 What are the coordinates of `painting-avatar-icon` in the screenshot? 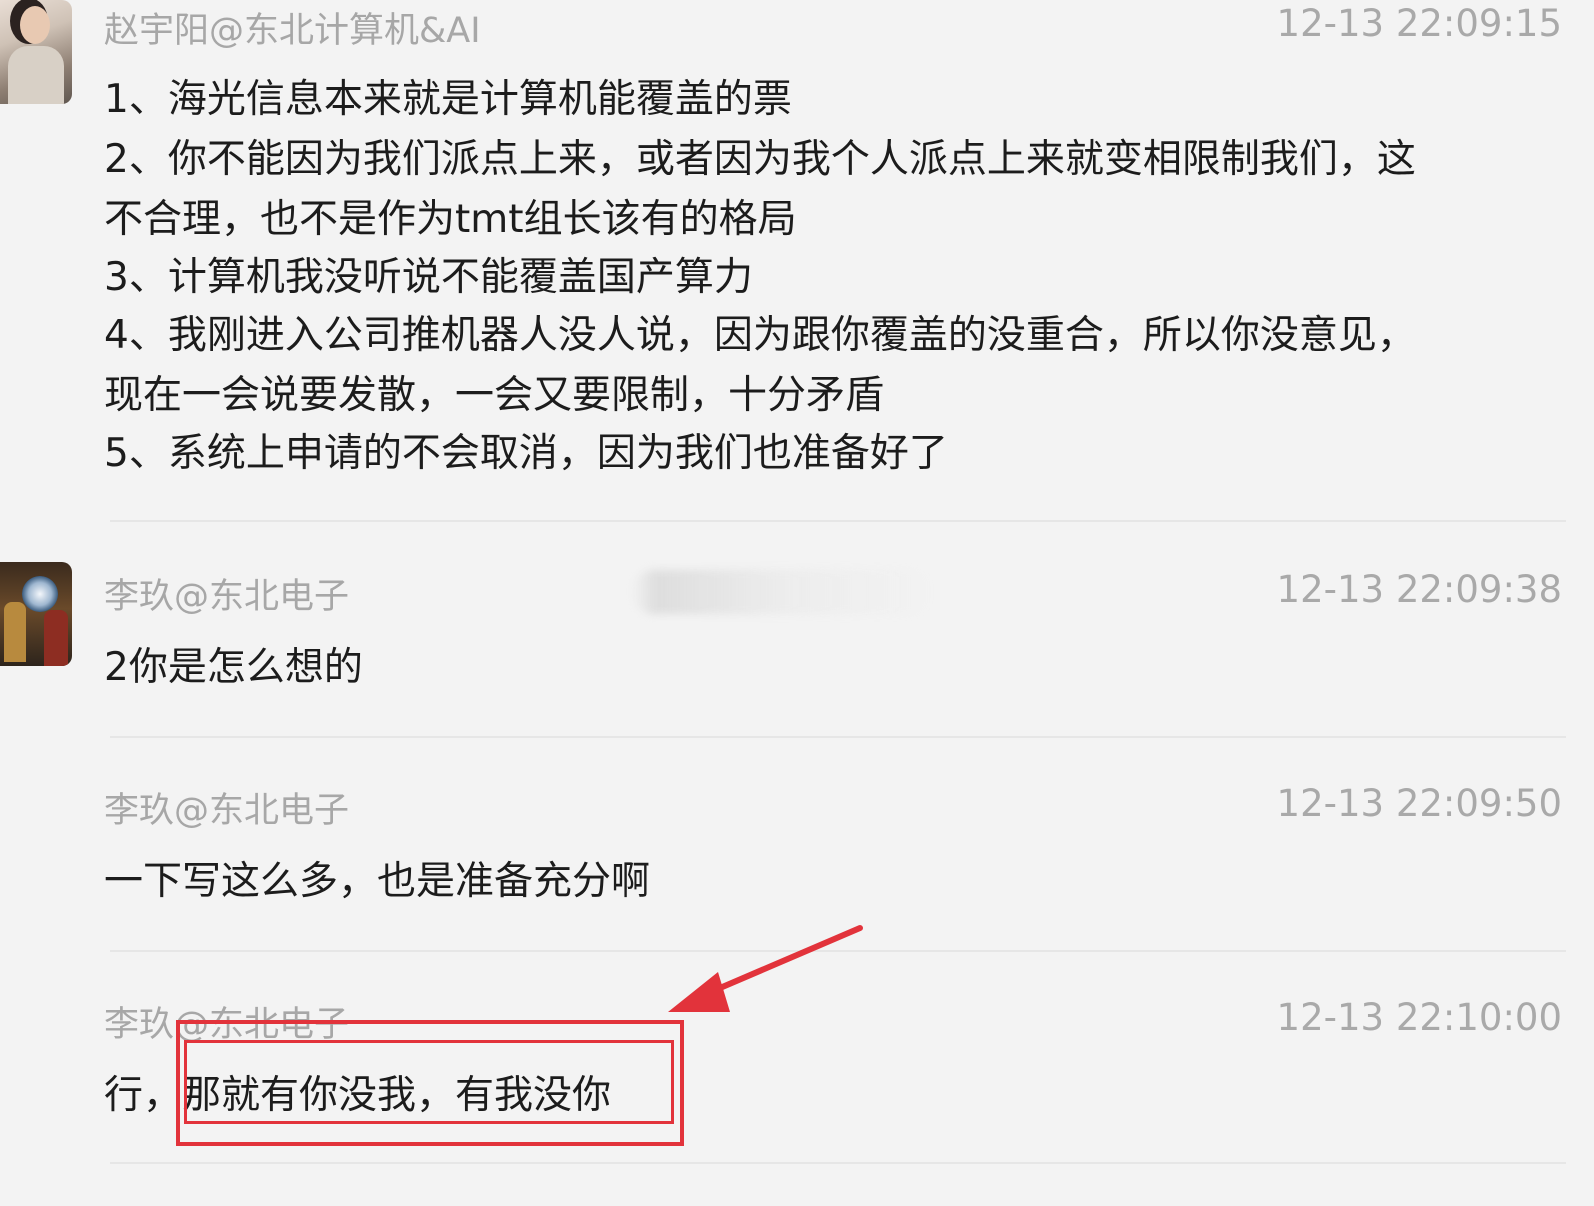 It's located at (40, 594).